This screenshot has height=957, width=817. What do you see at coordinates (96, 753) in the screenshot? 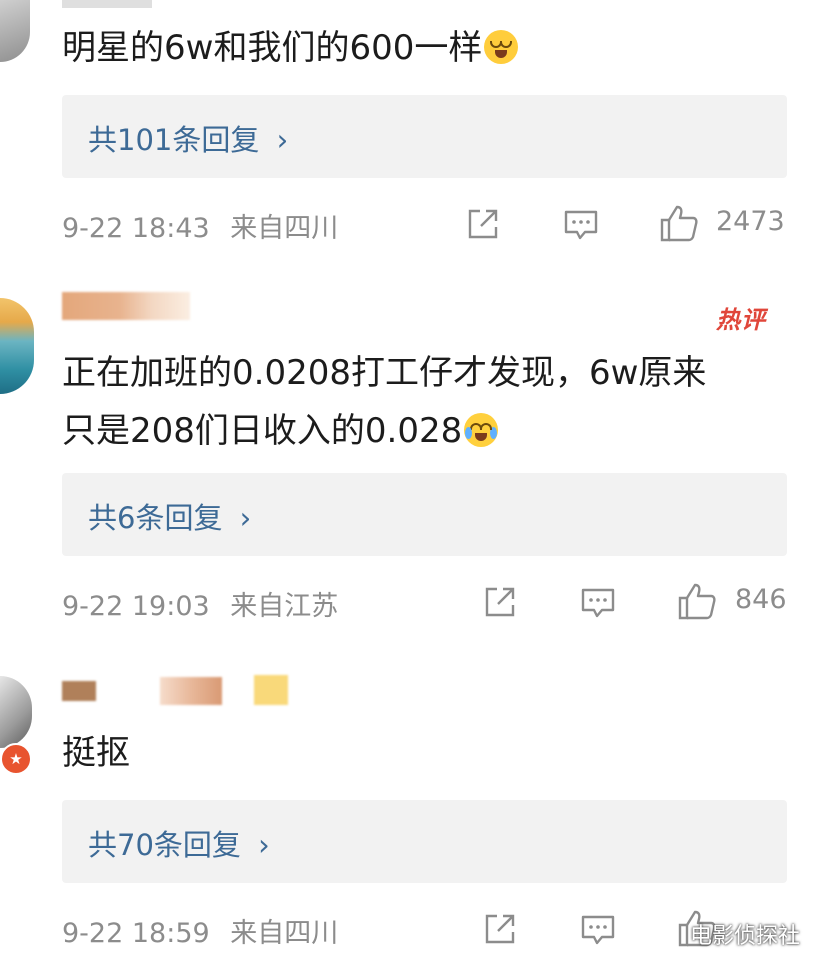
I see `comment-text: 挺抠` at bounding box center [96, 753].